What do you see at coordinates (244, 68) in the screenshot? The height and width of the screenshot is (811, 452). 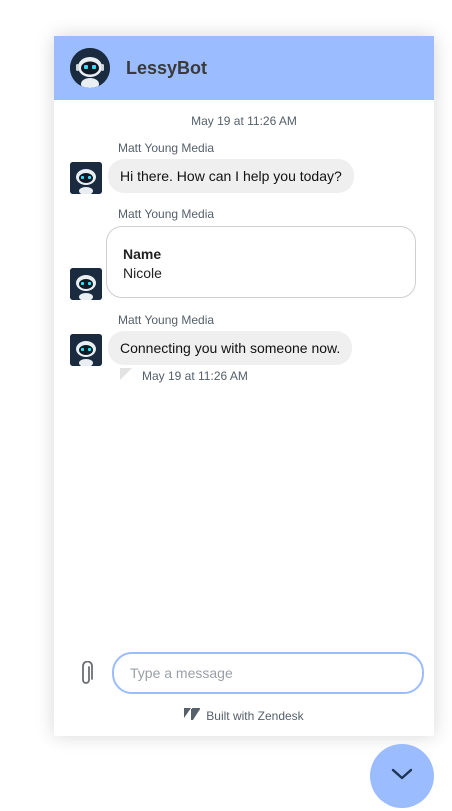 I see `chat-header: LessyBot` at bounding box center [244, 68].